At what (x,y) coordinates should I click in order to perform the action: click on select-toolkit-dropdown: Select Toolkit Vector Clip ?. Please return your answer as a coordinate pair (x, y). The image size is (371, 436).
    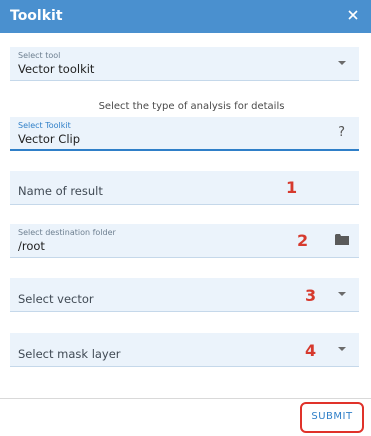
    Looking at the image, I should click on (184, 134).